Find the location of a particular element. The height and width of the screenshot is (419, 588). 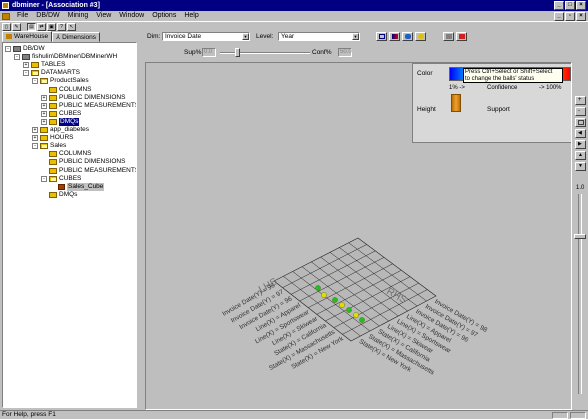

tree-node: - ProductSales is located at coordinates (60, 81).